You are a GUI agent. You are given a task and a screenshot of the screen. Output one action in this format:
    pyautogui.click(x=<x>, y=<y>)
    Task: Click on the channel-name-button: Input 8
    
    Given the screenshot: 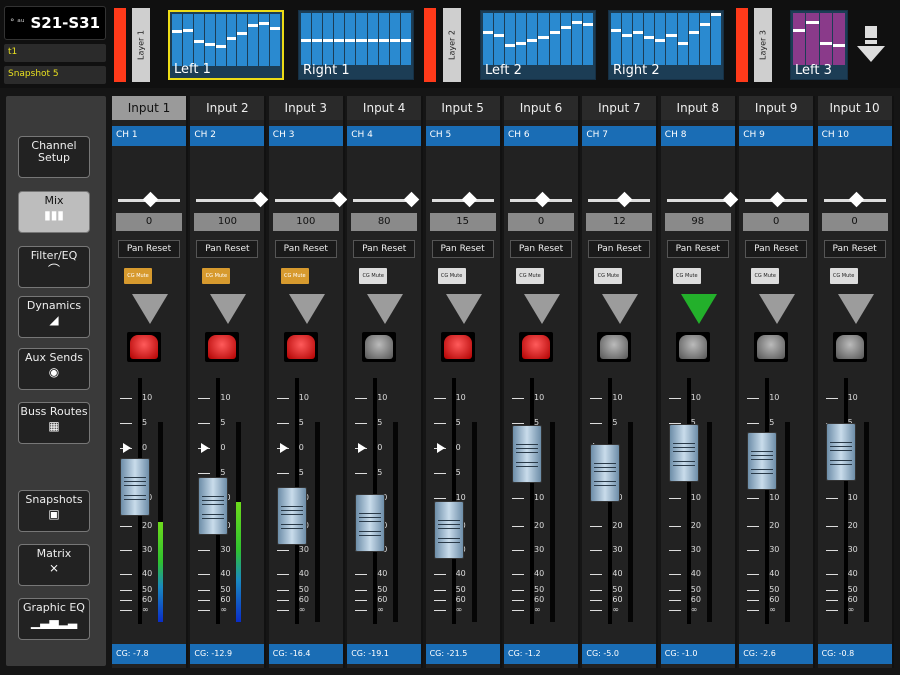 What is the action you would take?
    pyautogui.click(x=697, y=108)
    